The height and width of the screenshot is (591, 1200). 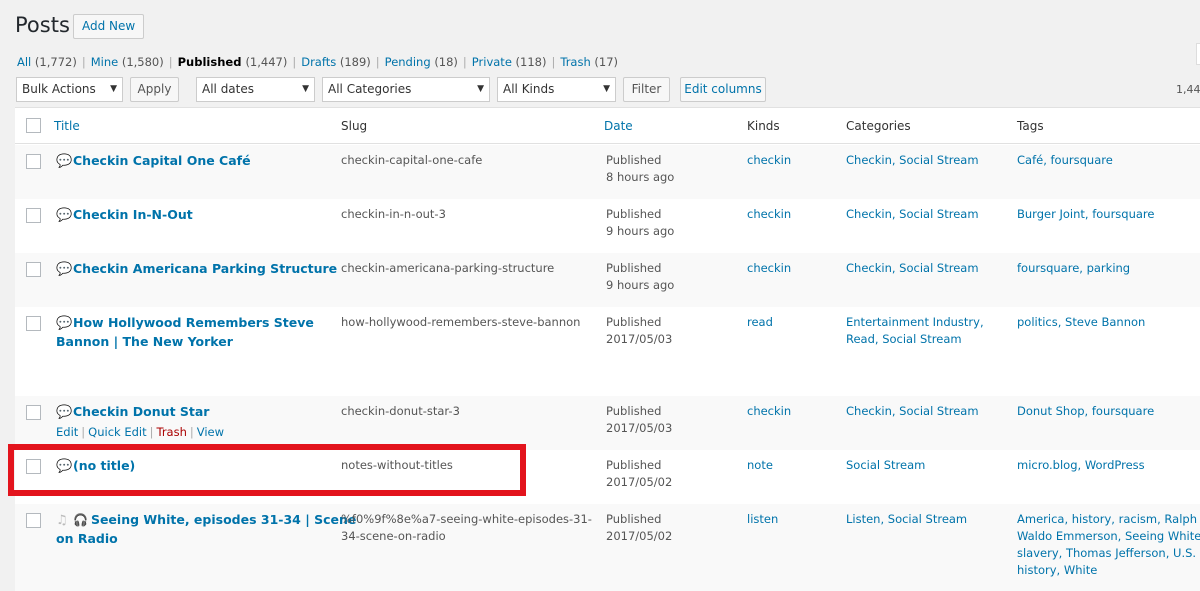 I want to click on search-input, so click(x=1198, y=54).